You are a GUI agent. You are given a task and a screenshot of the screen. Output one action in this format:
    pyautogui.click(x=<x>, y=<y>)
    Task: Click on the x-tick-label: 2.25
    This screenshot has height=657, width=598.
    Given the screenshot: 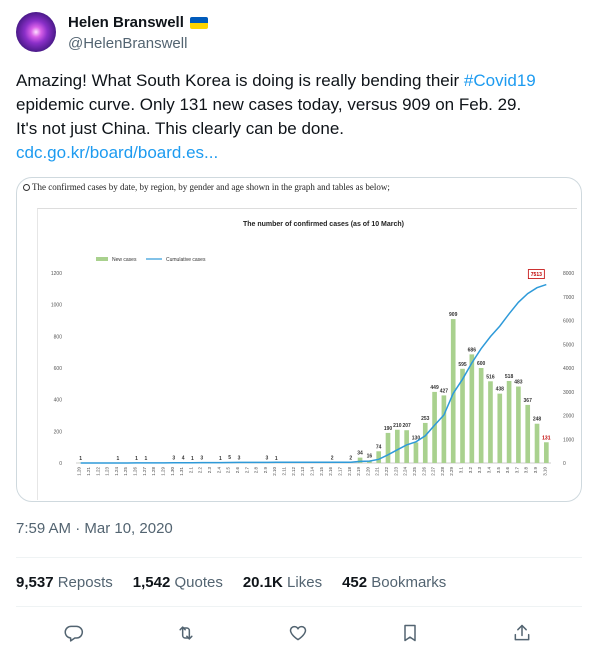 What is the action you would take?
    pyautogui.click(x=414, y=471)
    